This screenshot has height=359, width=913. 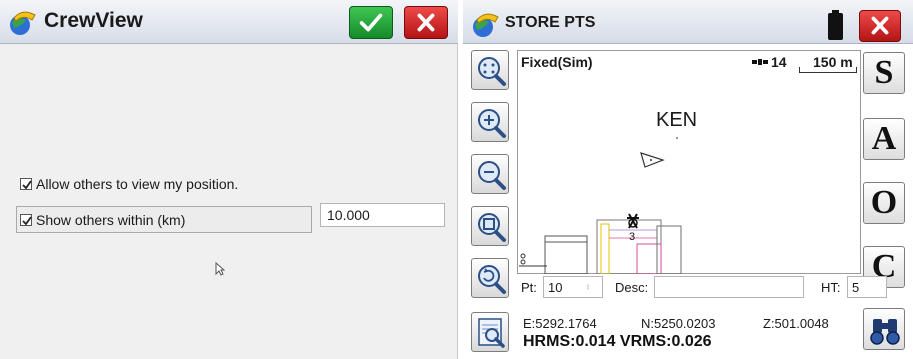 I want to click on binoculars-button, so click(x=884, y=329).